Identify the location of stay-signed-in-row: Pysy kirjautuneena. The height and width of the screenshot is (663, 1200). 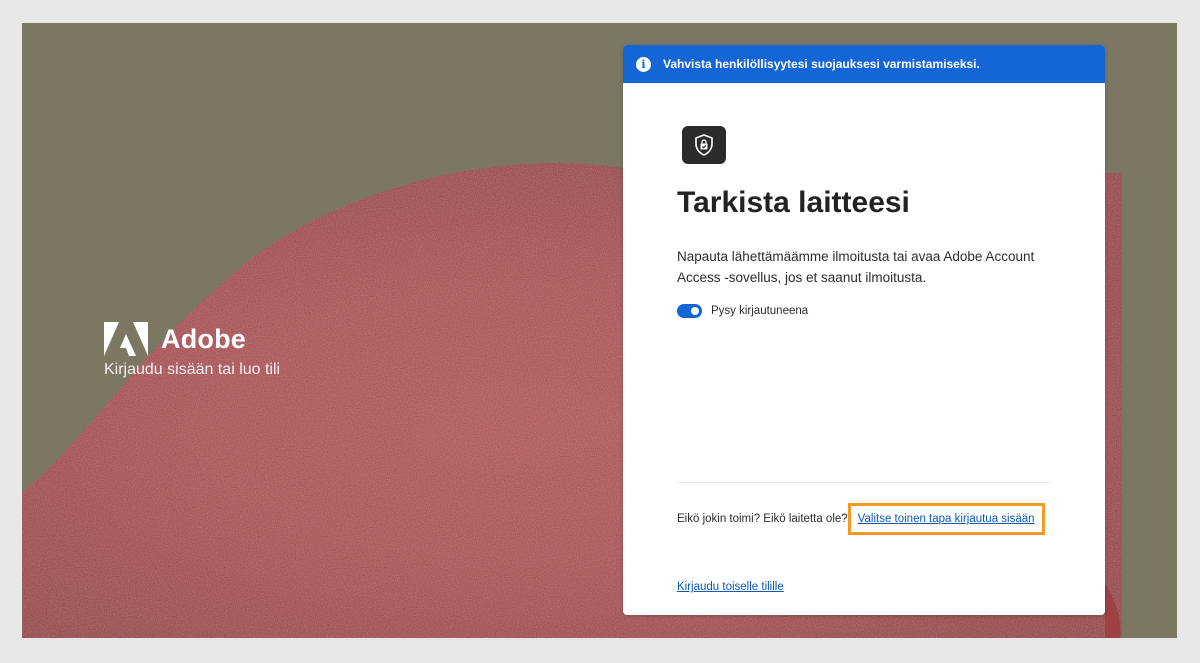
(742, 311).